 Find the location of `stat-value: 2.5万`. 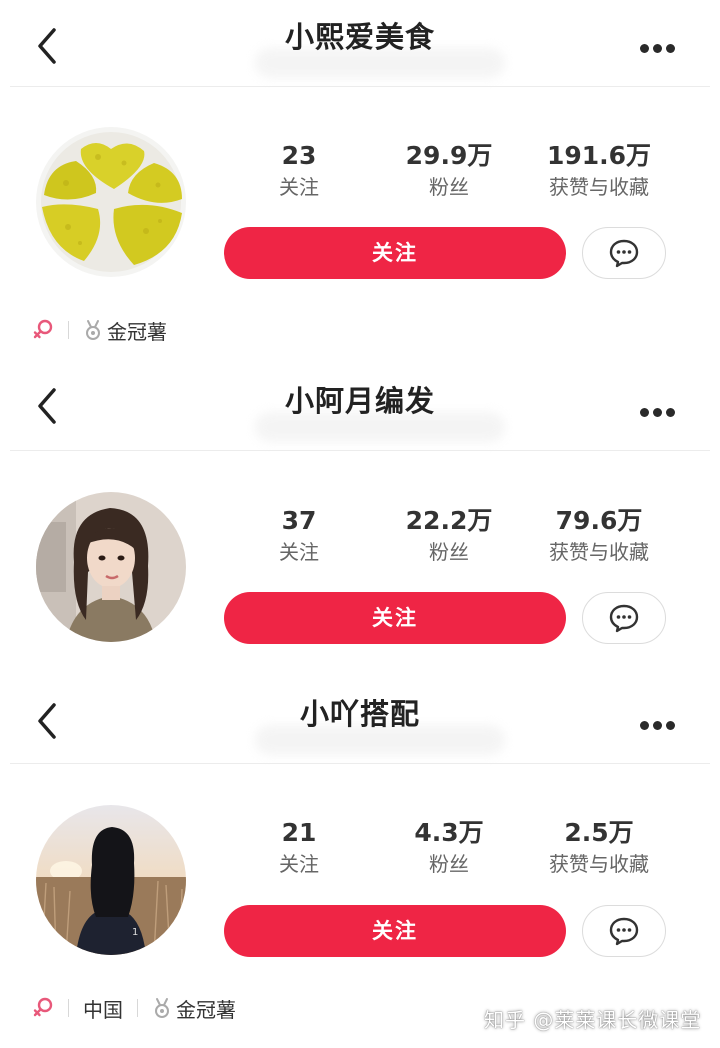

stat-value: 2.5万 is located at coordinates (599, 832).